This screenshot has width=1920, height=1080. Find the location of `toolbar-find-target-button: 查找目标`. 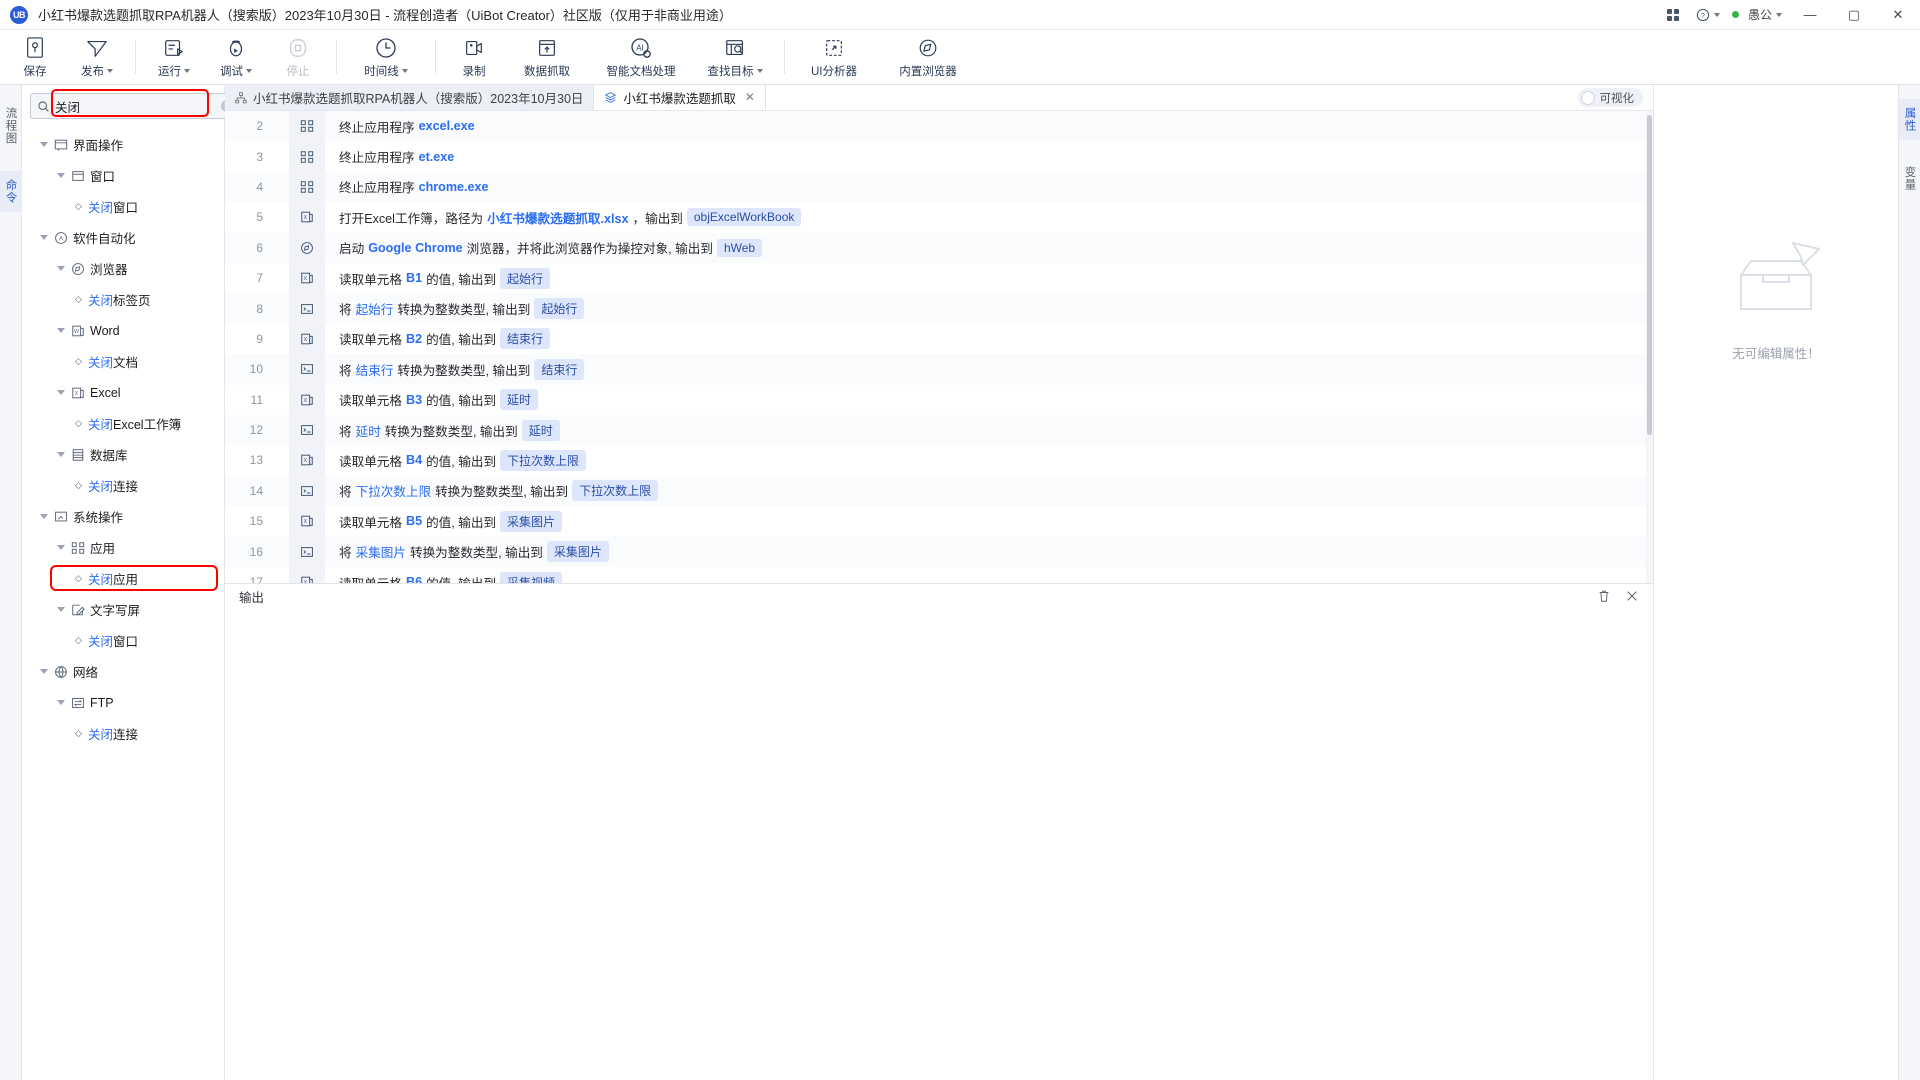

toolbar-find-target-button: 查找目标 is located at coordinates (735, 57).